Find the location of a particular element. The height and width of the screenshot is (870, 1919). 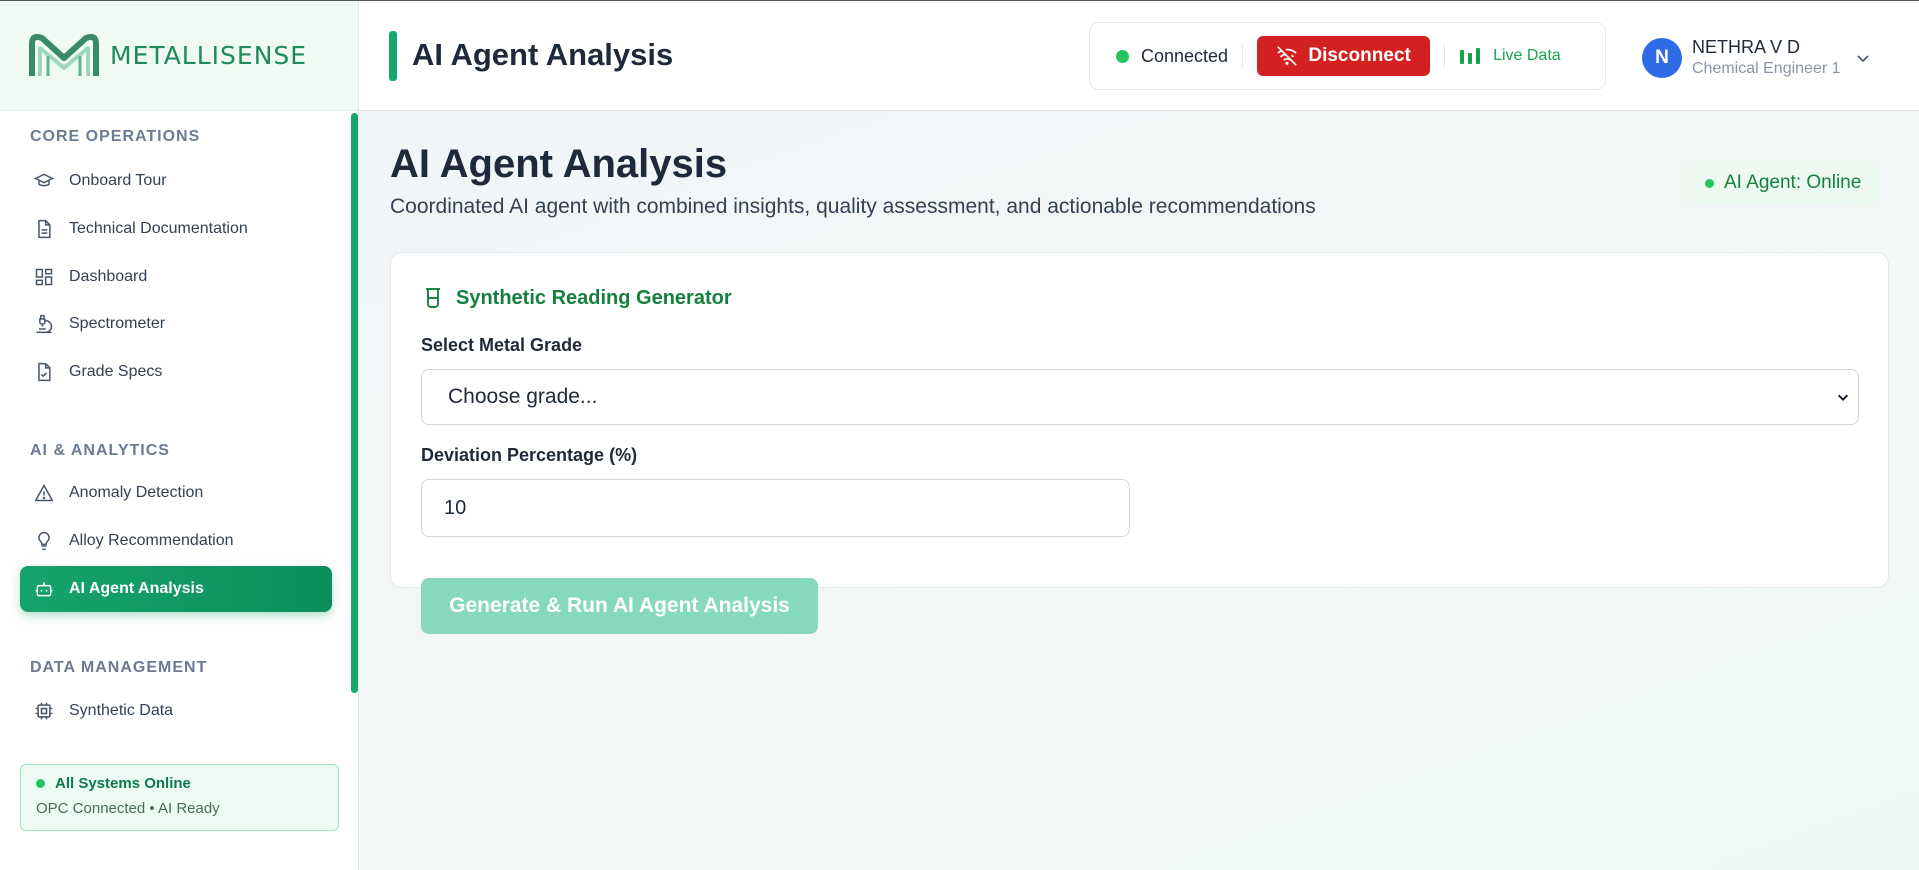

sidebar-item-dashboard: Dashboard is located at coordinates (176, 277).